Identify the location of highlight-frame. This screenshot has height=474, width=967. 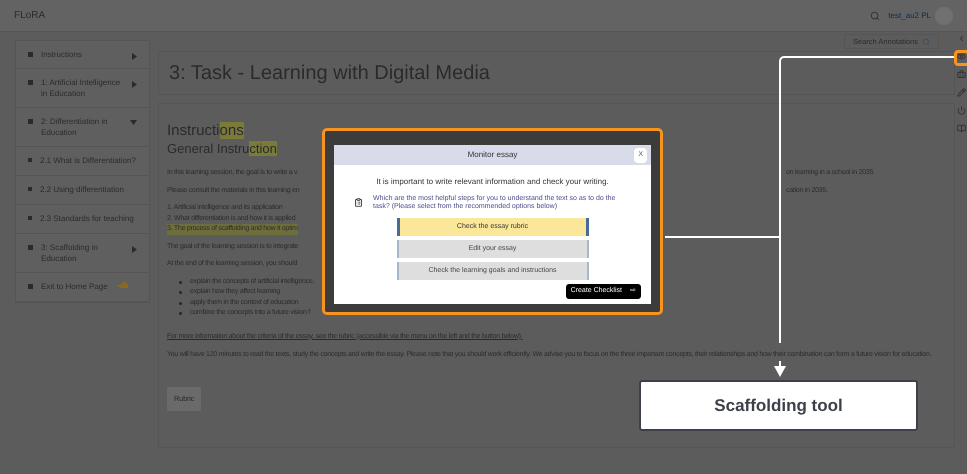
(960, 58).